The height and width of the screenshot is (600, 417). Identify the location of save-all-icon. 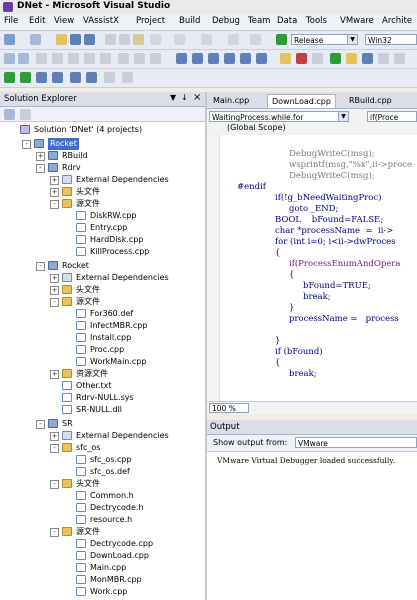
(89, 39).